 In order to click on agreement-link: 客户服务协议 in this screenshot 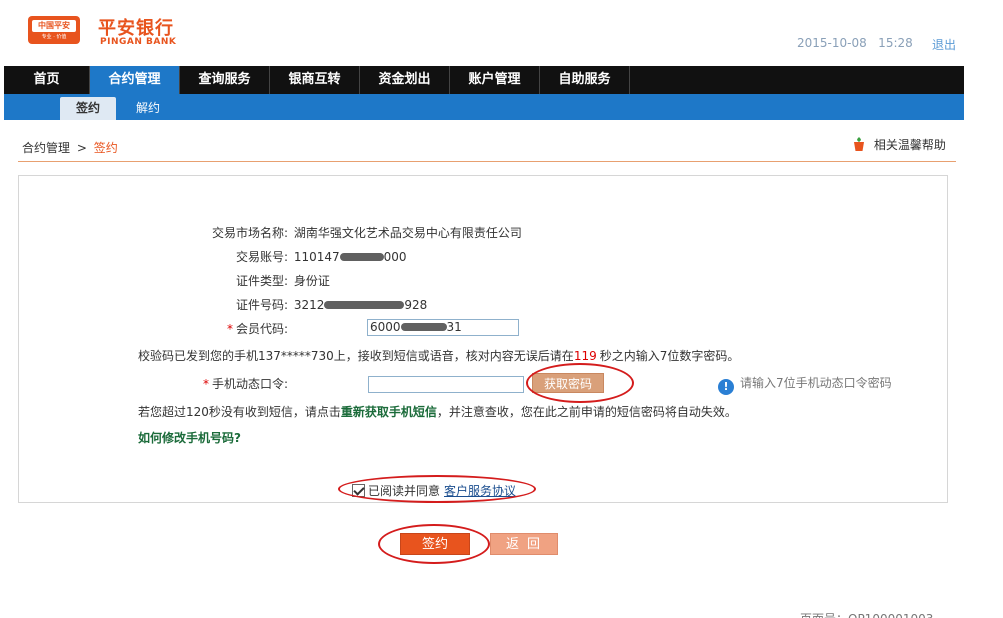, I will do `click(480, 491)`.